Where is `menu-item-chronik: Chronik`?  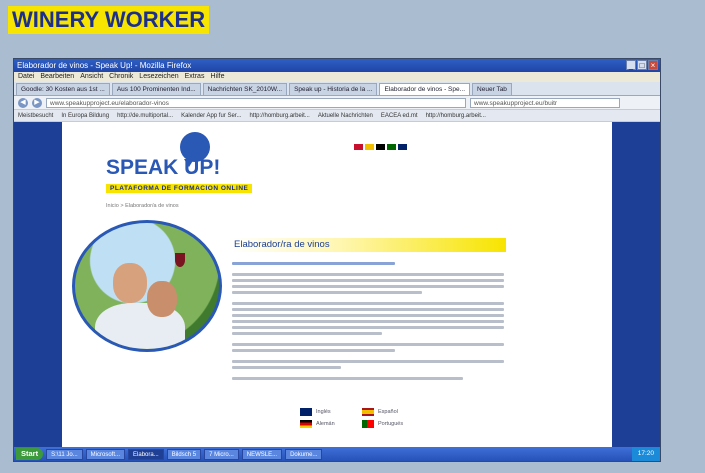
menu-item-chronik: Chronik is located at coordinates (121, 77).